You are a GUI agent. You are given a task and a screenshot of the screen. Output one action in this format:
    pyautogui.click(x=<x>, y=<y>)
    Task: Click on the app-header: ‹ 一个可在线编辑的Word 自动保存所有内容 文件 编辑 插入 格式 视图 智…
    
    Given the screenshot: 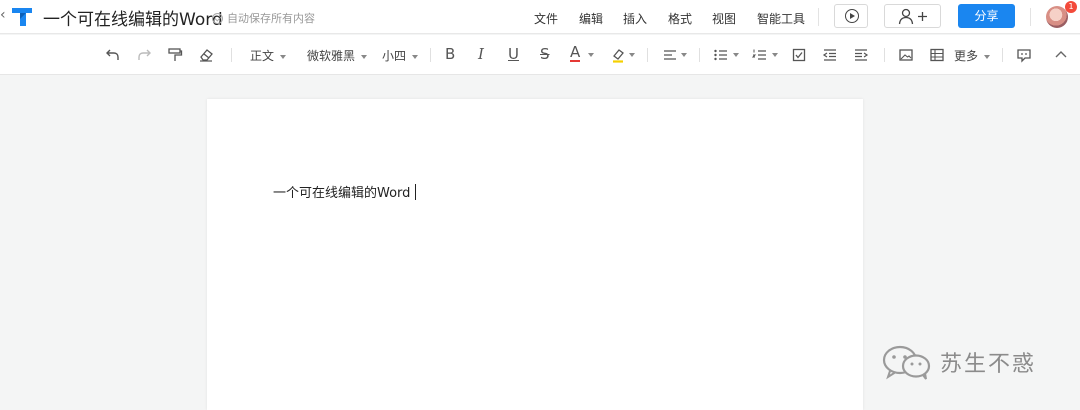 What is the action you would take?
    pyautogui.click(x=540, y=17)
    